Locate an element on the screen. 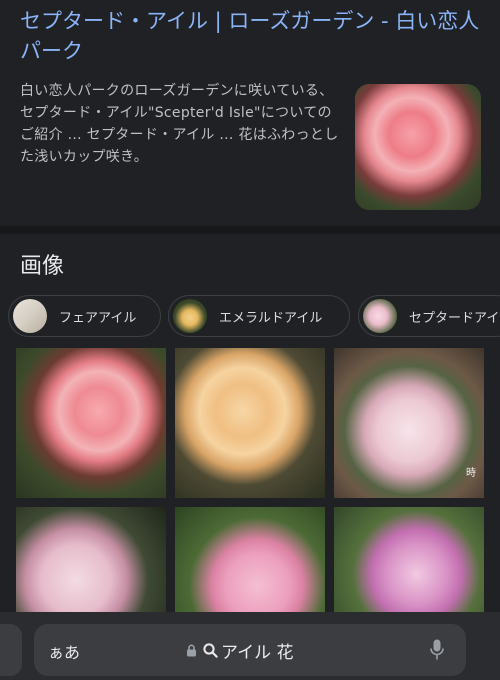 This screenshot has width=500, height=680. chip-fair-isle: フェアアイル is located at coordinates (84, 316).